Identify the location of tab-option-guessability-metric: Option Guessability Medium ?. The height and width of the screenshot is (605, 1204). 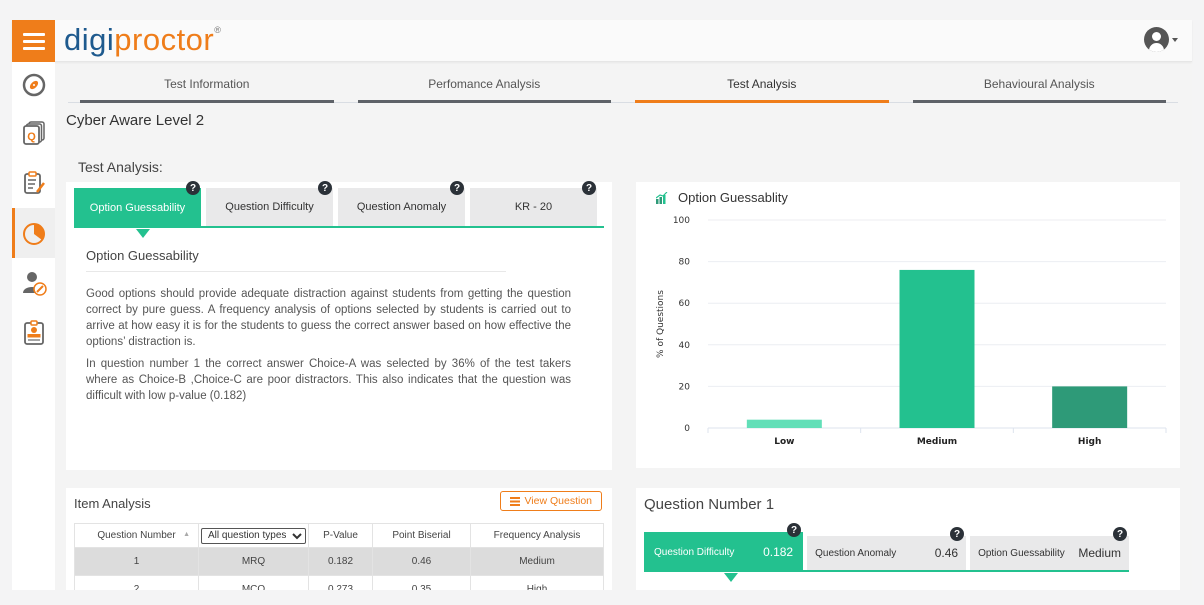
(1050, 548).